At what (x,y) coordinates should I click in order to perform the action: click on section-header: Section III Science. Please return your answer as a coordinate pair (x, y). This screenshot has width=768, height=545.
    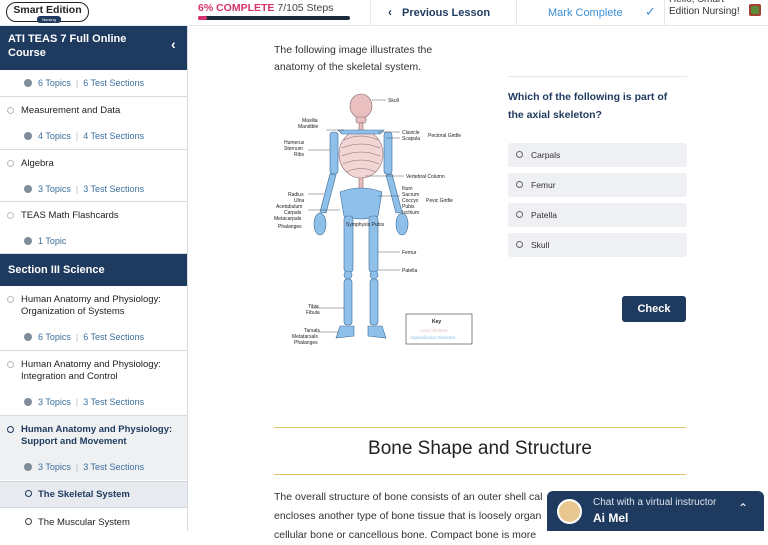
    Looking at the image, I should click on (93, 270).